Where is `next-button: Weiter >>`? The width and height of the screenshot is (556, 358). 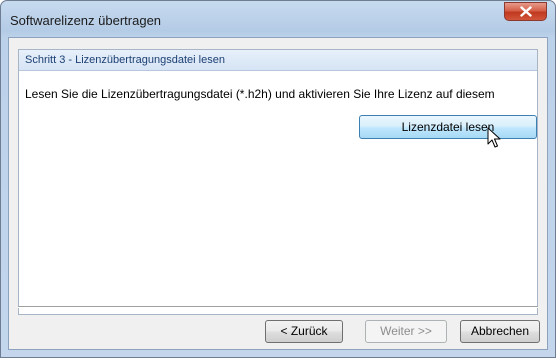 next-button: Weiter >> is located at coordinates (406, 331).